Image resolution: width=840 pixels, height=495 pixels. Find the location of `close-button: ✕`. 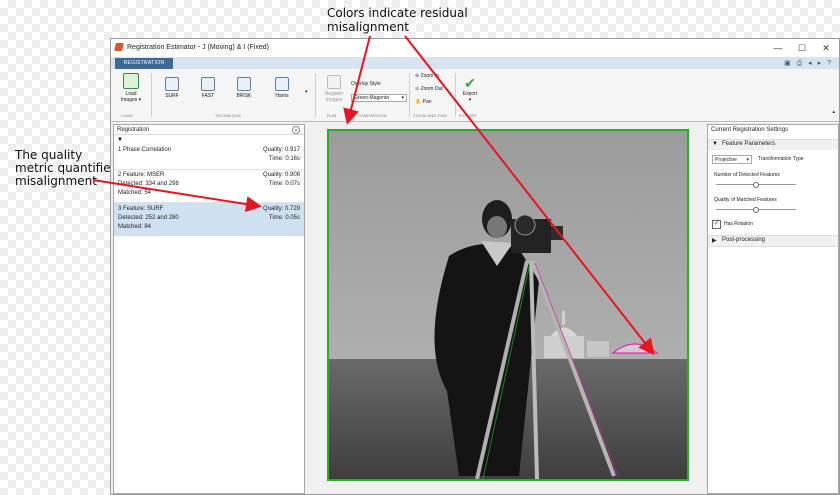

close-button: ✕ is located at coordinates (826, 48).